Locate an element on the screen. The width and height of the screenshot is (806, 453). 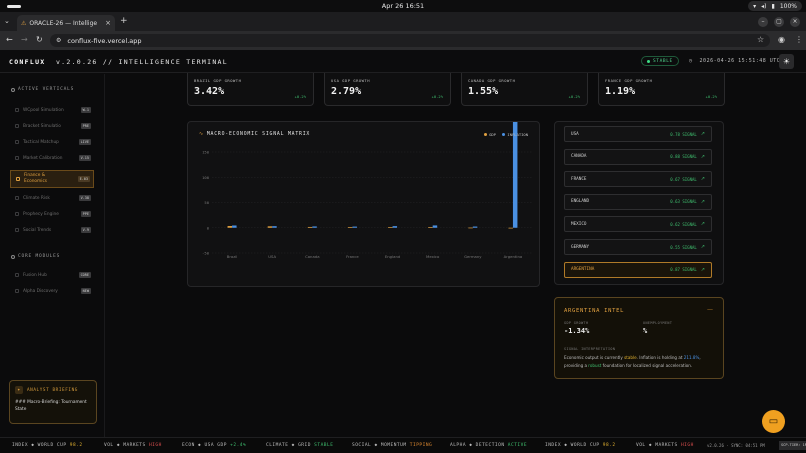
core-modules-heading: CORE MODULES is located at coordinates (35, 256).